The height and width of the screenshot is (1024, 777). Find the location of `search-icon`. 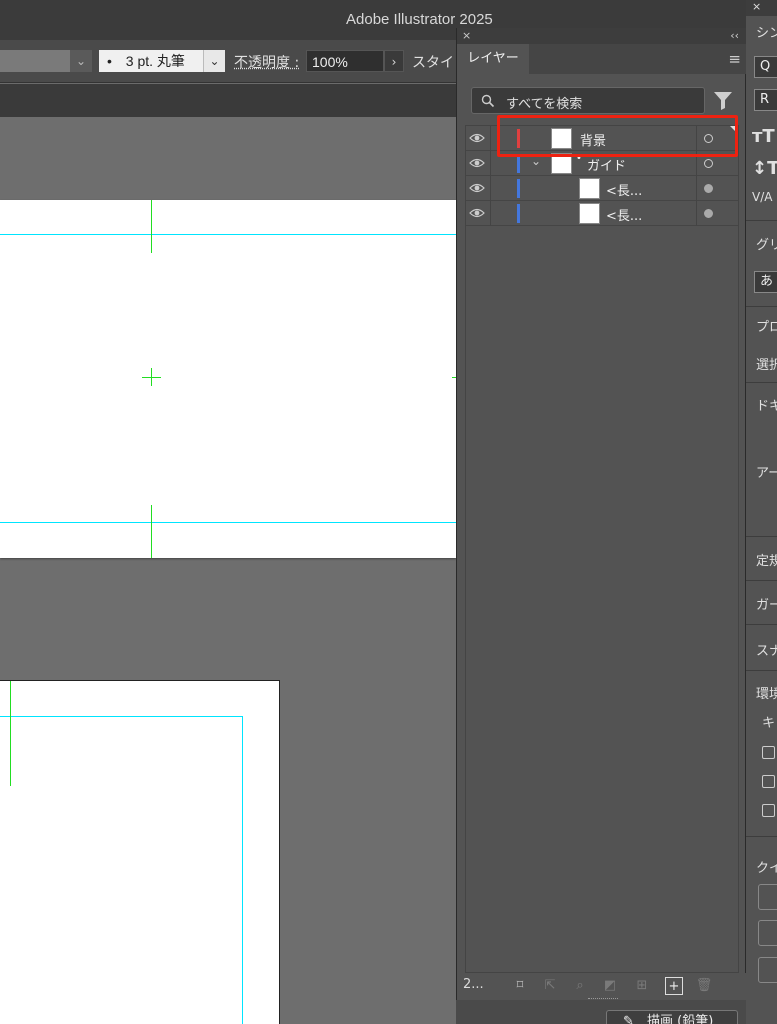

search-icon is located at coordinates (488, 101).